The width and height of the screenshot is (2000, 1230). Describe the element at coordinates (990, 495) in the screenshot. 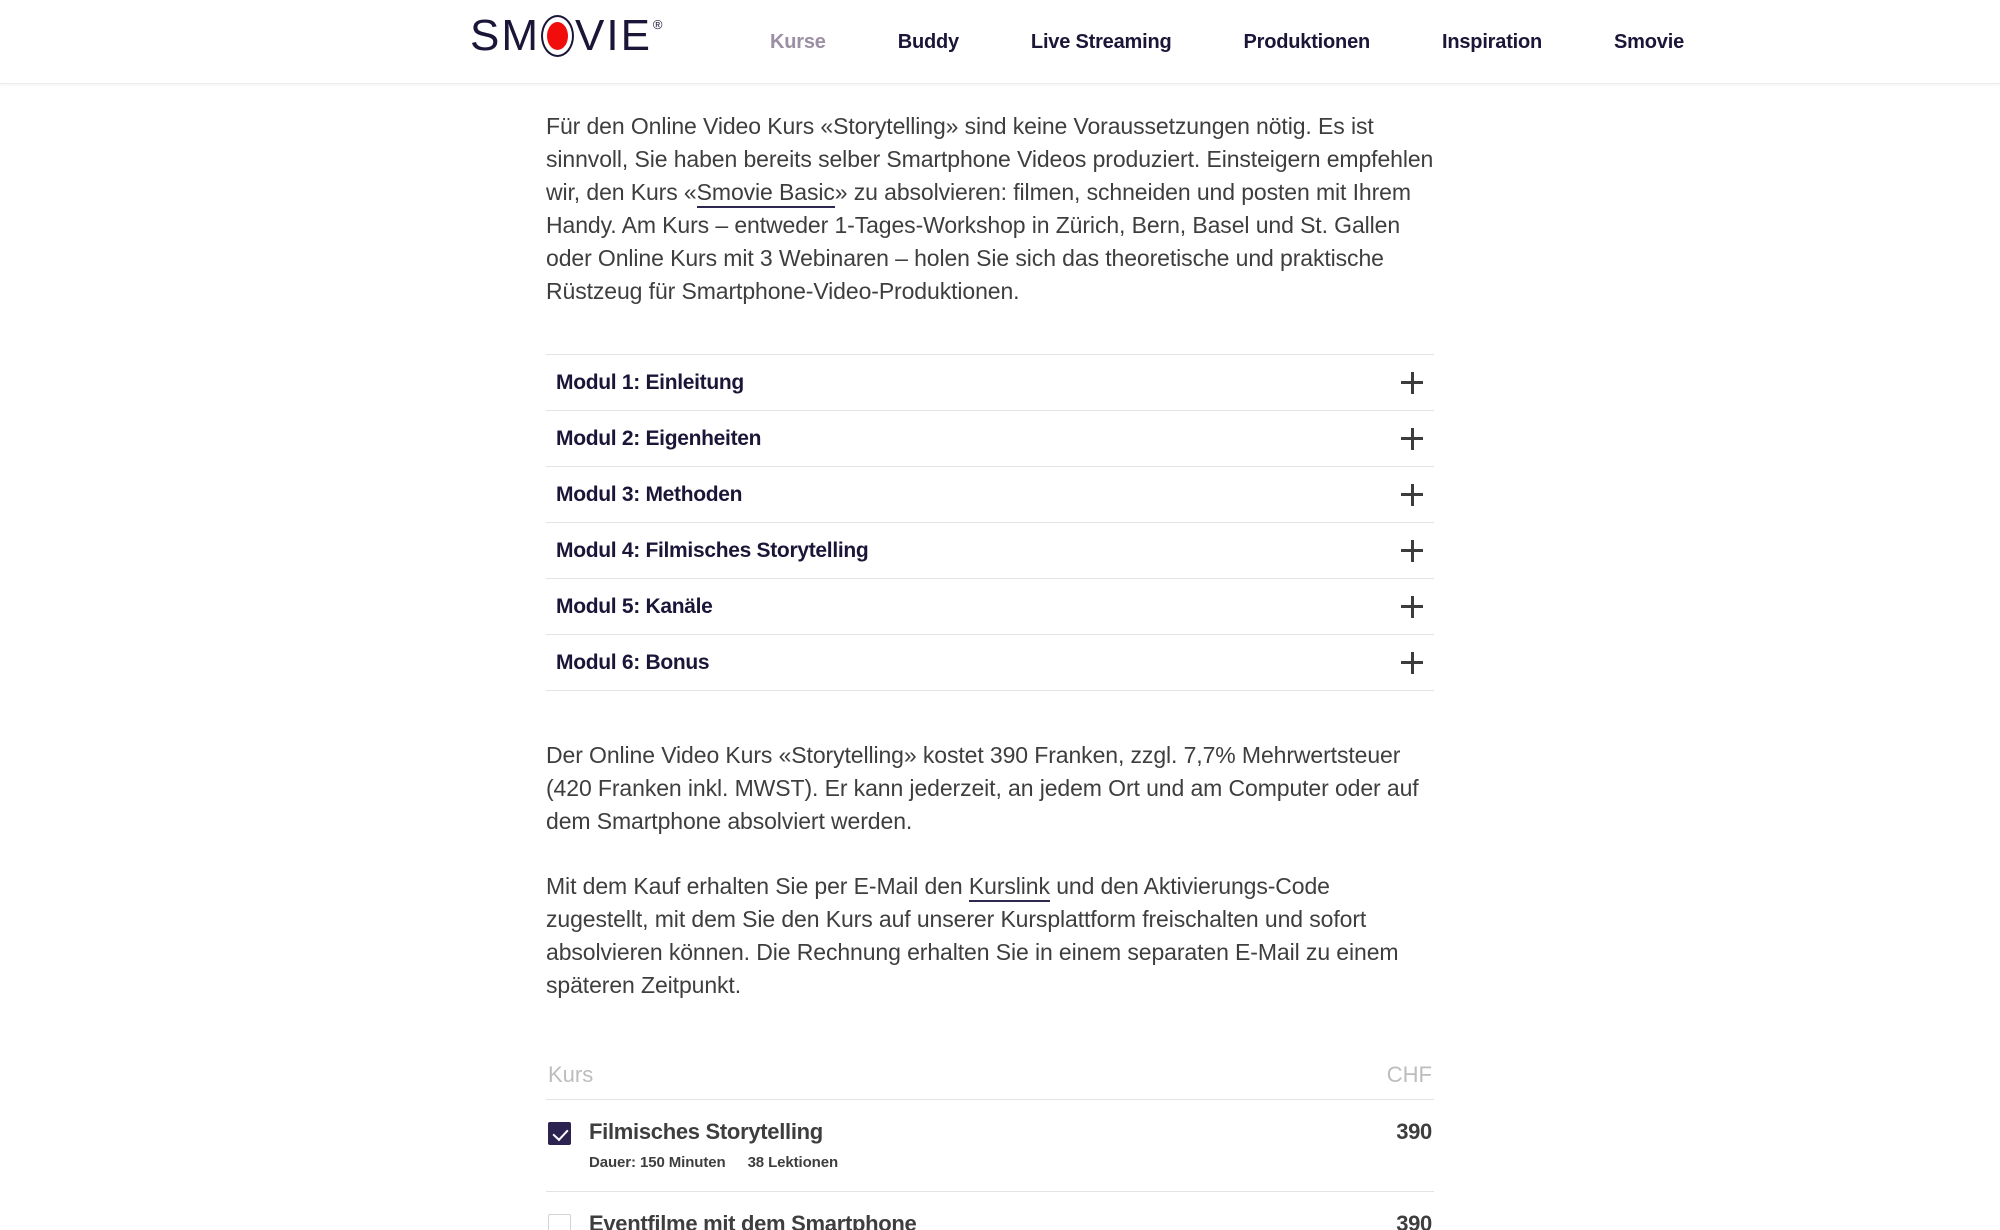

I see `accordion-item-modul-3: Modul 3: Methoden` at that location.